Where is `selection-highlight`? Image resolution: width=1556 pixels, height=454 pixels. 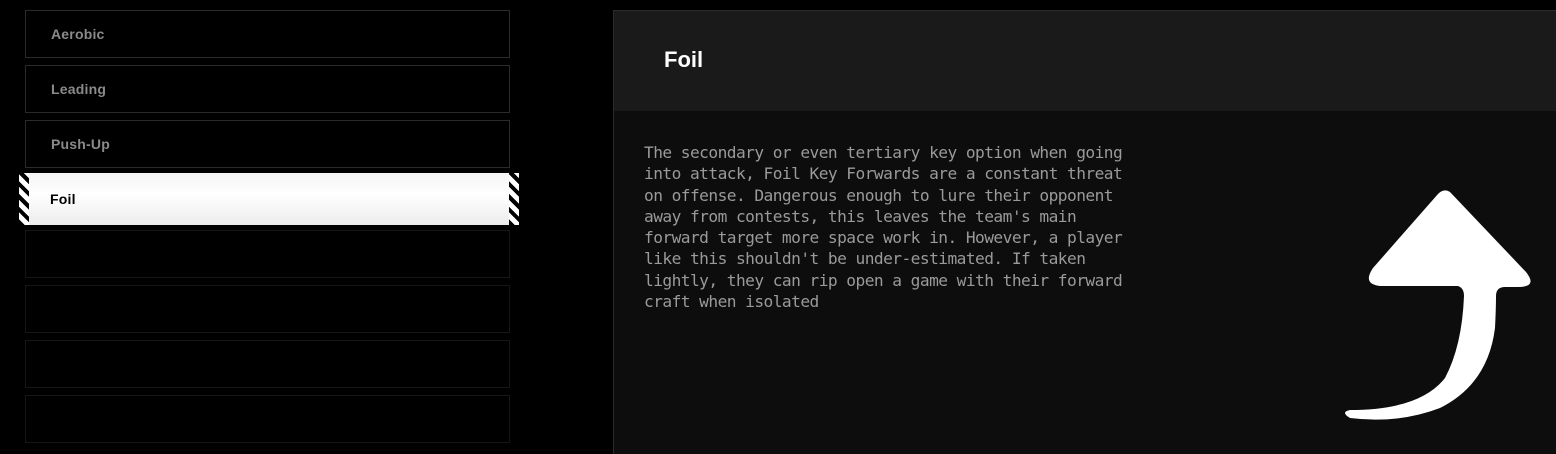 selection-highlight is located at coordinates (269, 199).